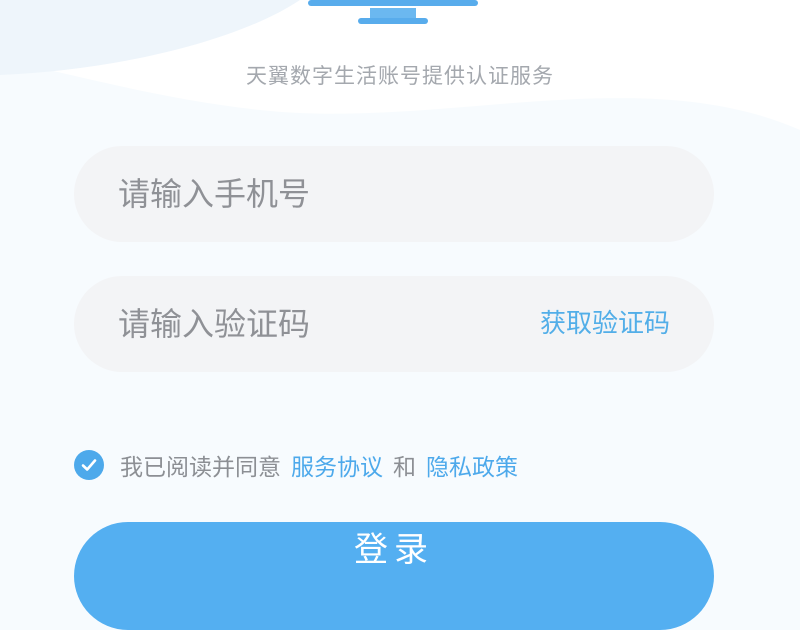 This screenshot has height=630, width=800. Describe the element at coordinates (328, 194) in the screenshot. I see `phone-input` at that location.